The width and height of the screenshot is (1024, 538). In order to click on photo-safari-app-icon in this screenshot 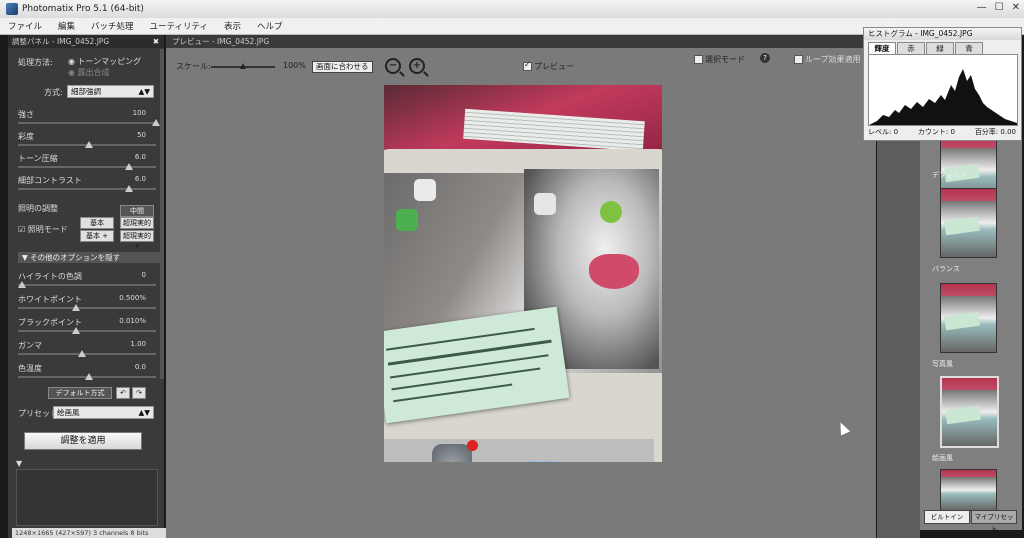, I will do `click(542, 461)`.